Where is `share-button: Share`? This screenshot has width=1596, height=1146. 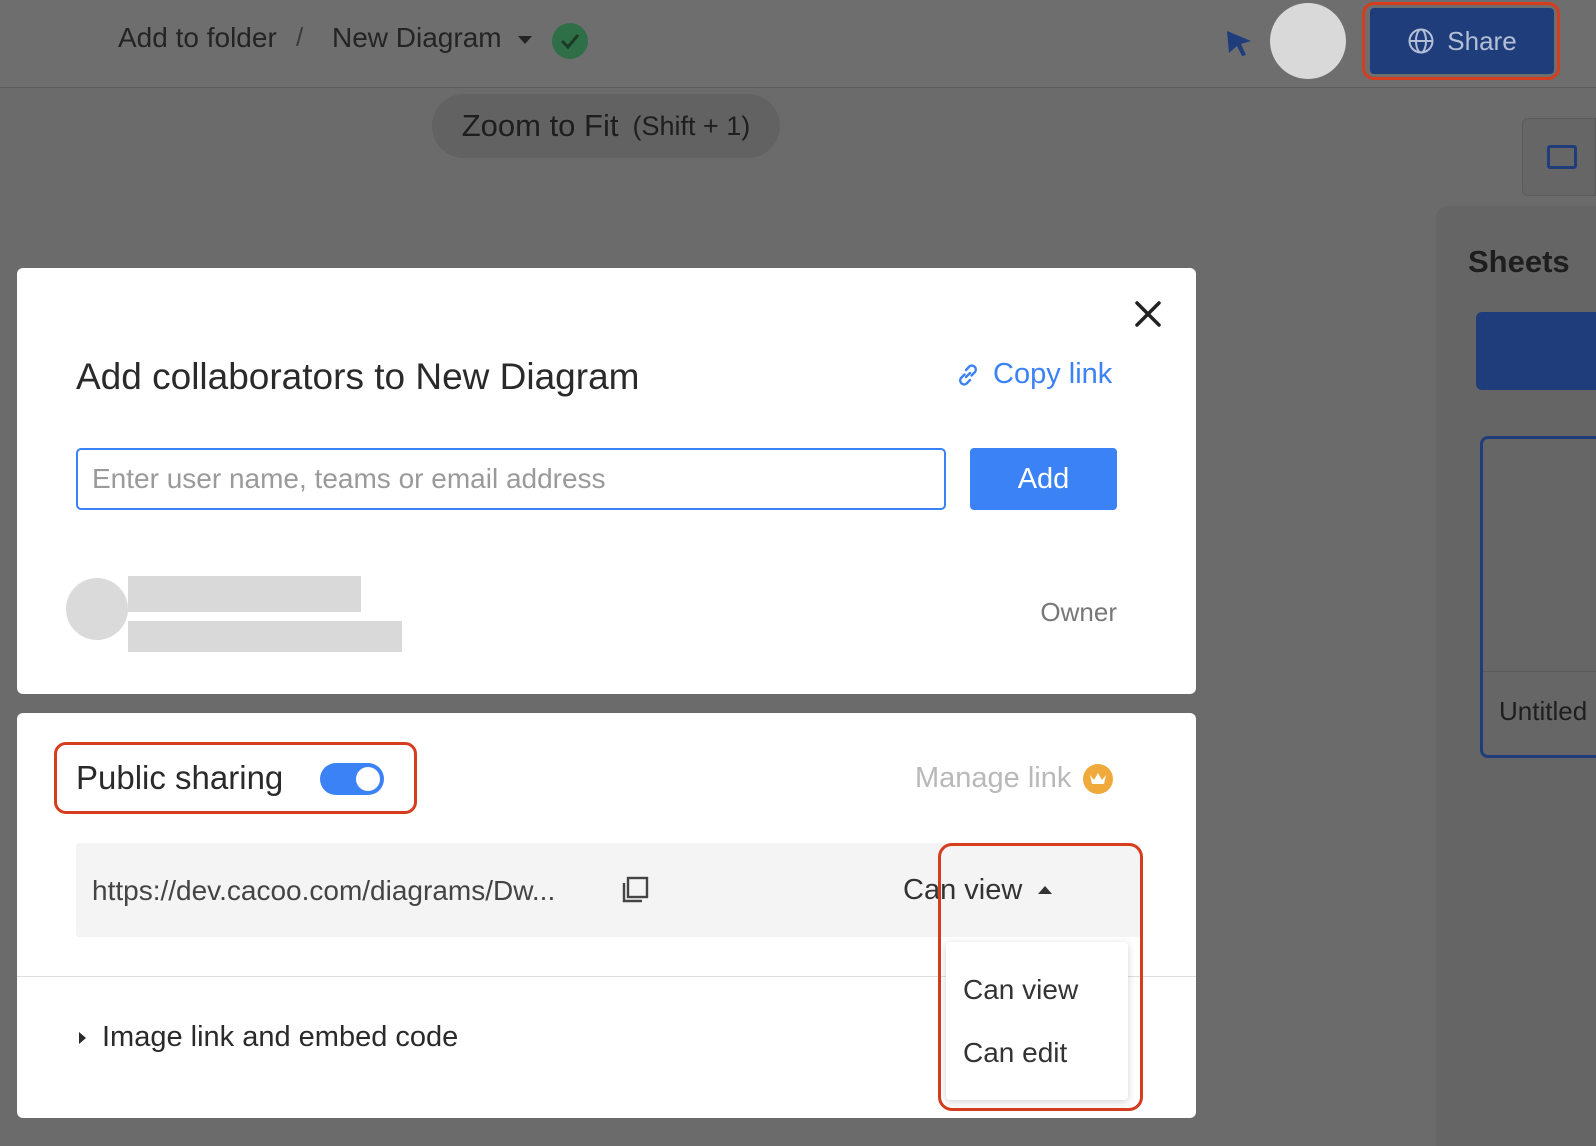 share-button: Share is located at coordinates (1462, 41).